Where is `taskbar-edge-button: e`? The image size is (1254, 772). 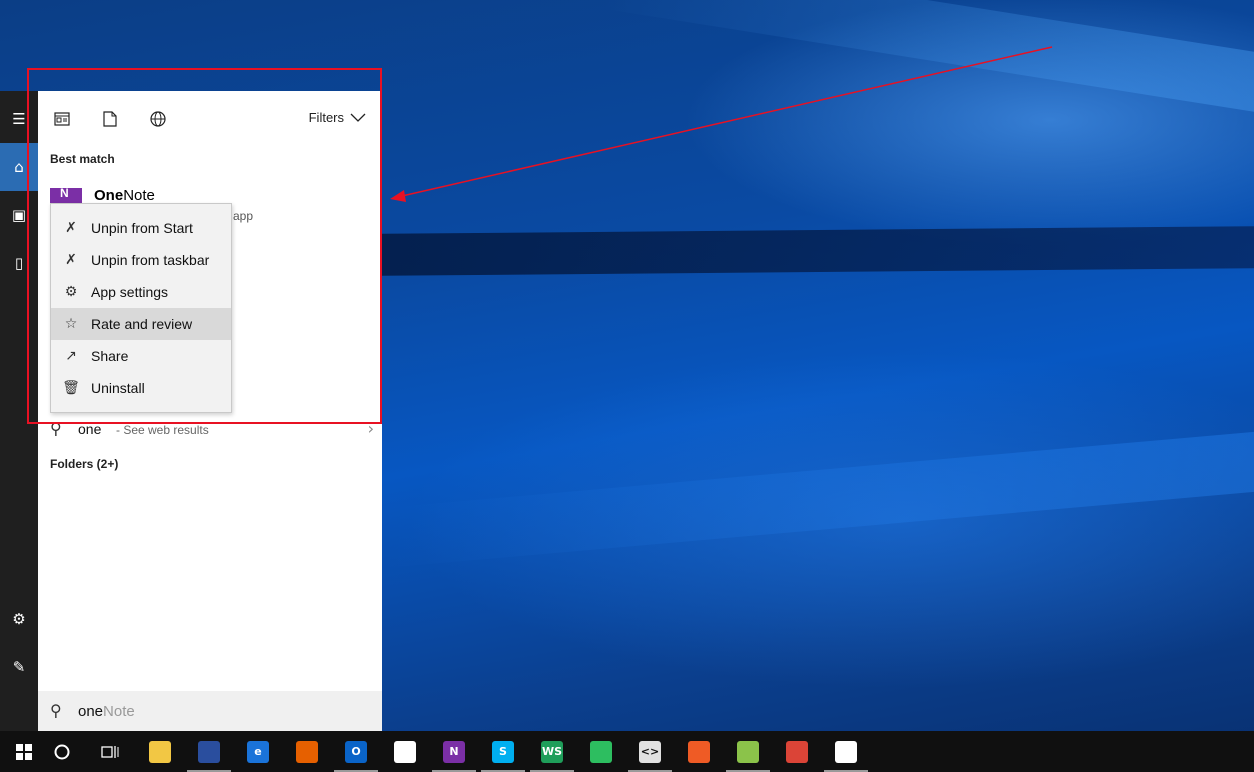 taskbar-edge-button: e is located at coordinates (258, 751).